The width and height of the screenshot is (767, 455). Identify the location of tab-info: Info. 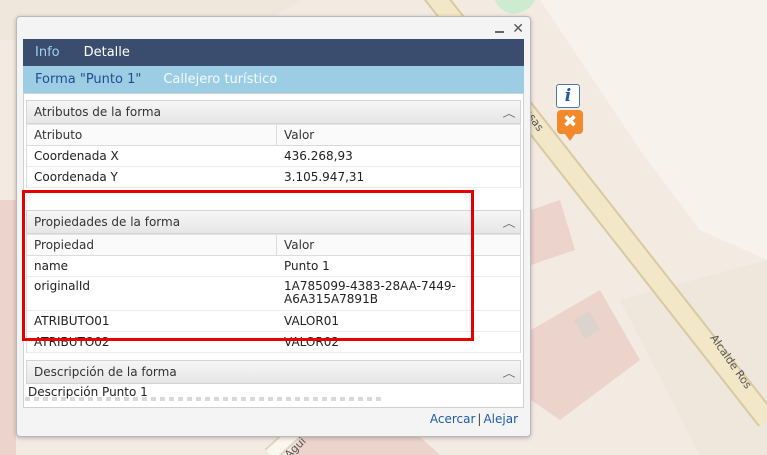
(47, 52).